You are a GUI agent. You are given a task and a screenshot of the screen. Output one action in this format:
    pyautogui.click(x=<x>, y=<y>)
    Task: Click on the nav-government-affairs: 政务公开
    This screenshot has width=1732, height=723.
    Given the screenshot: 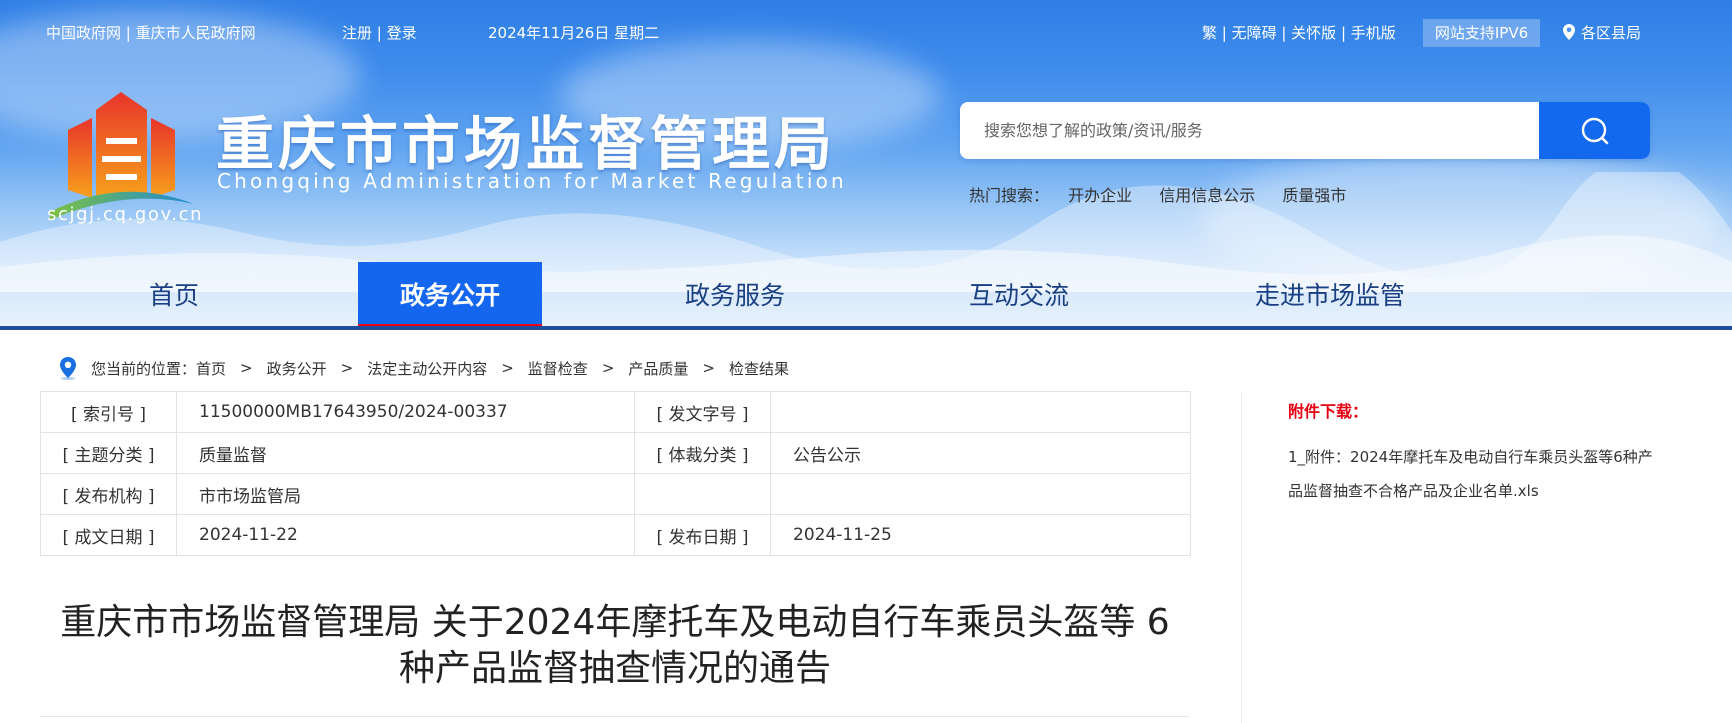 What is the action you would take?
    pyautogui.click(x=450, y=296)
    